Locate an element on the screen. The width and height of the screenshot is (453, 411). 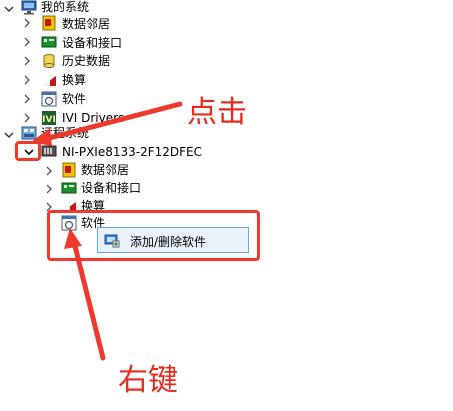
annotation-right-click: 右键 is located at coordinates (148, 380).